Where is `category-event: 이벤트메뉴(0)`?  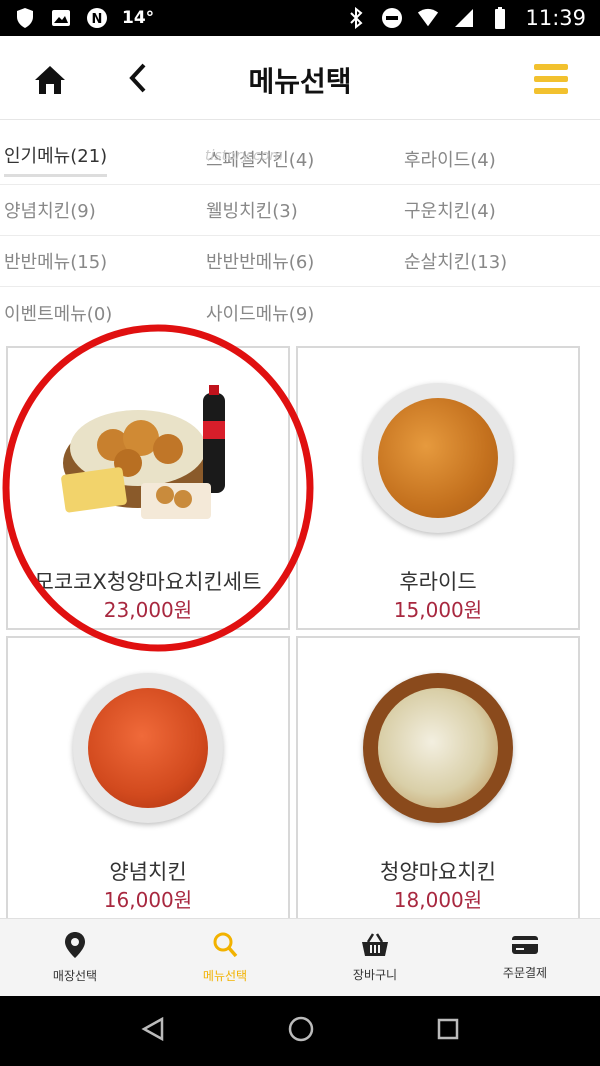 category-event: 이벤트메뉴(0) is located at coordinates (100, 312).